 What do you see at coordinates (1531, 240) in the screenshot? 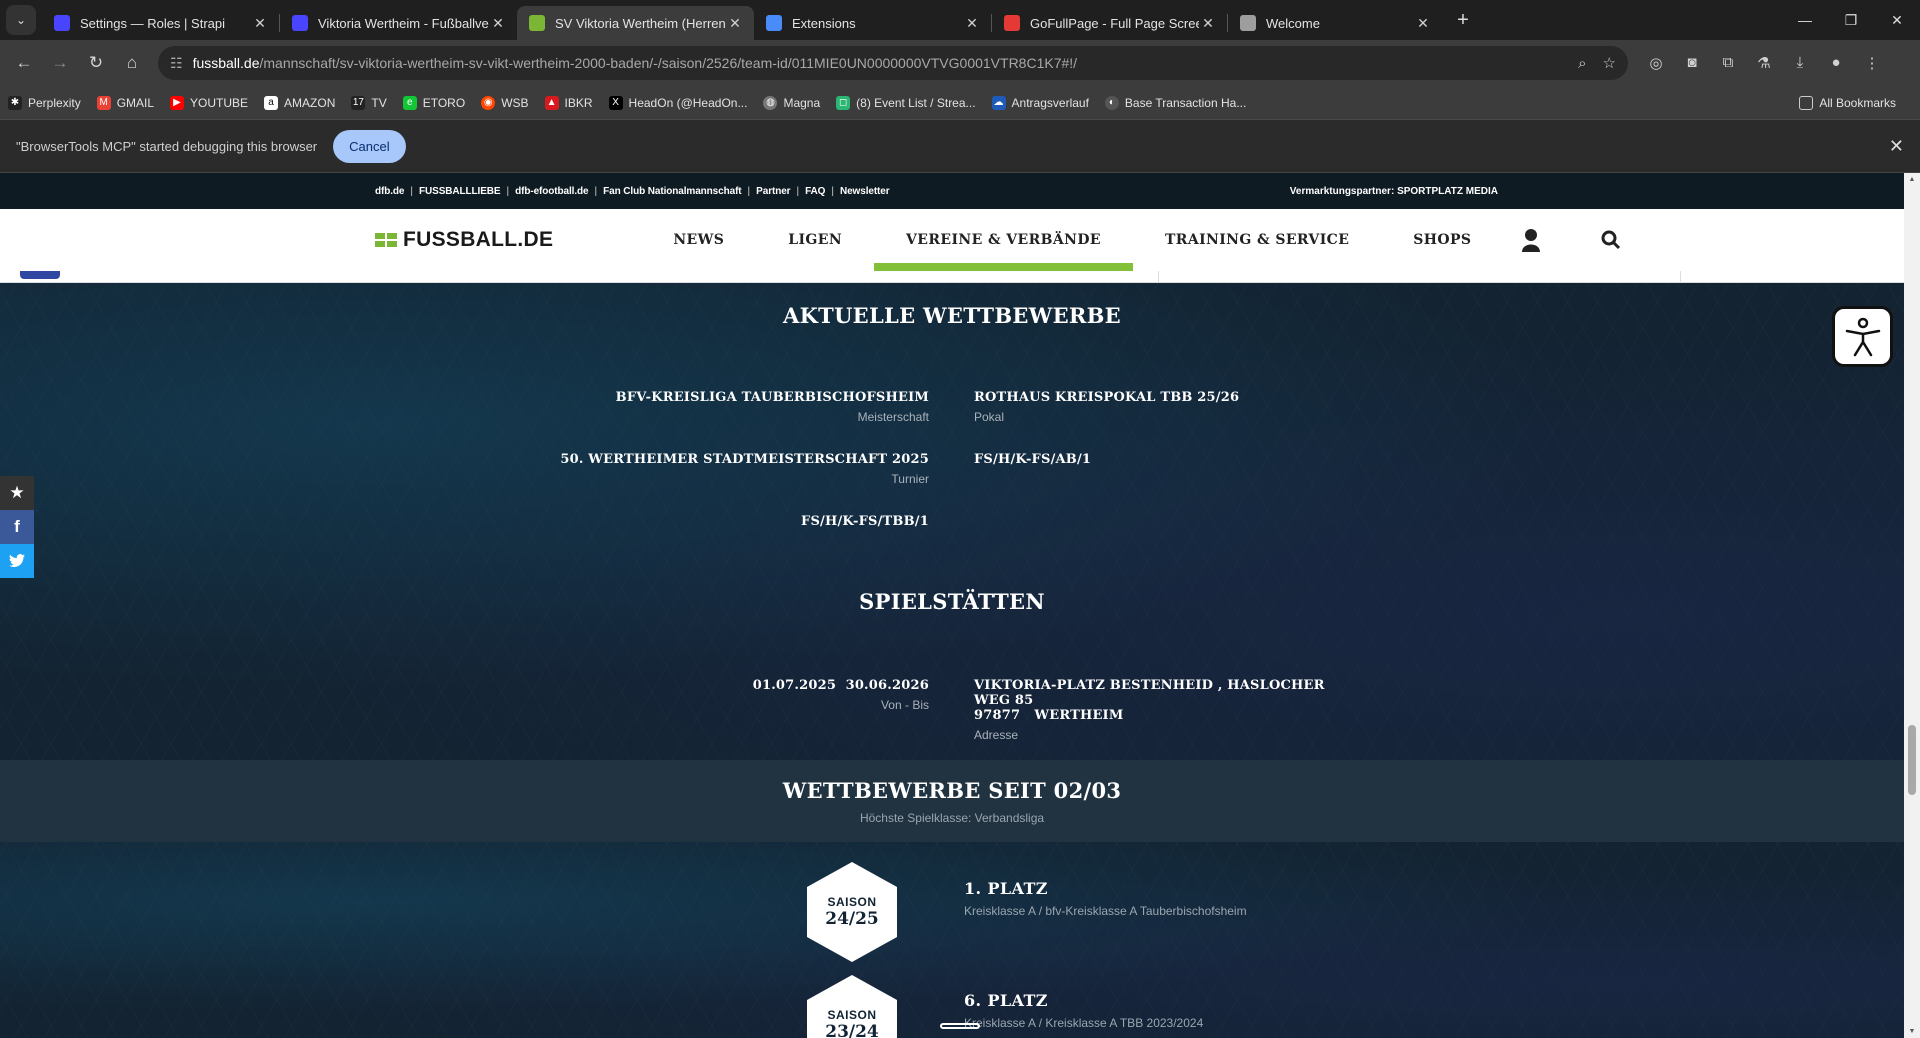
I see `user-icon` at bounding box center [1531, 240].